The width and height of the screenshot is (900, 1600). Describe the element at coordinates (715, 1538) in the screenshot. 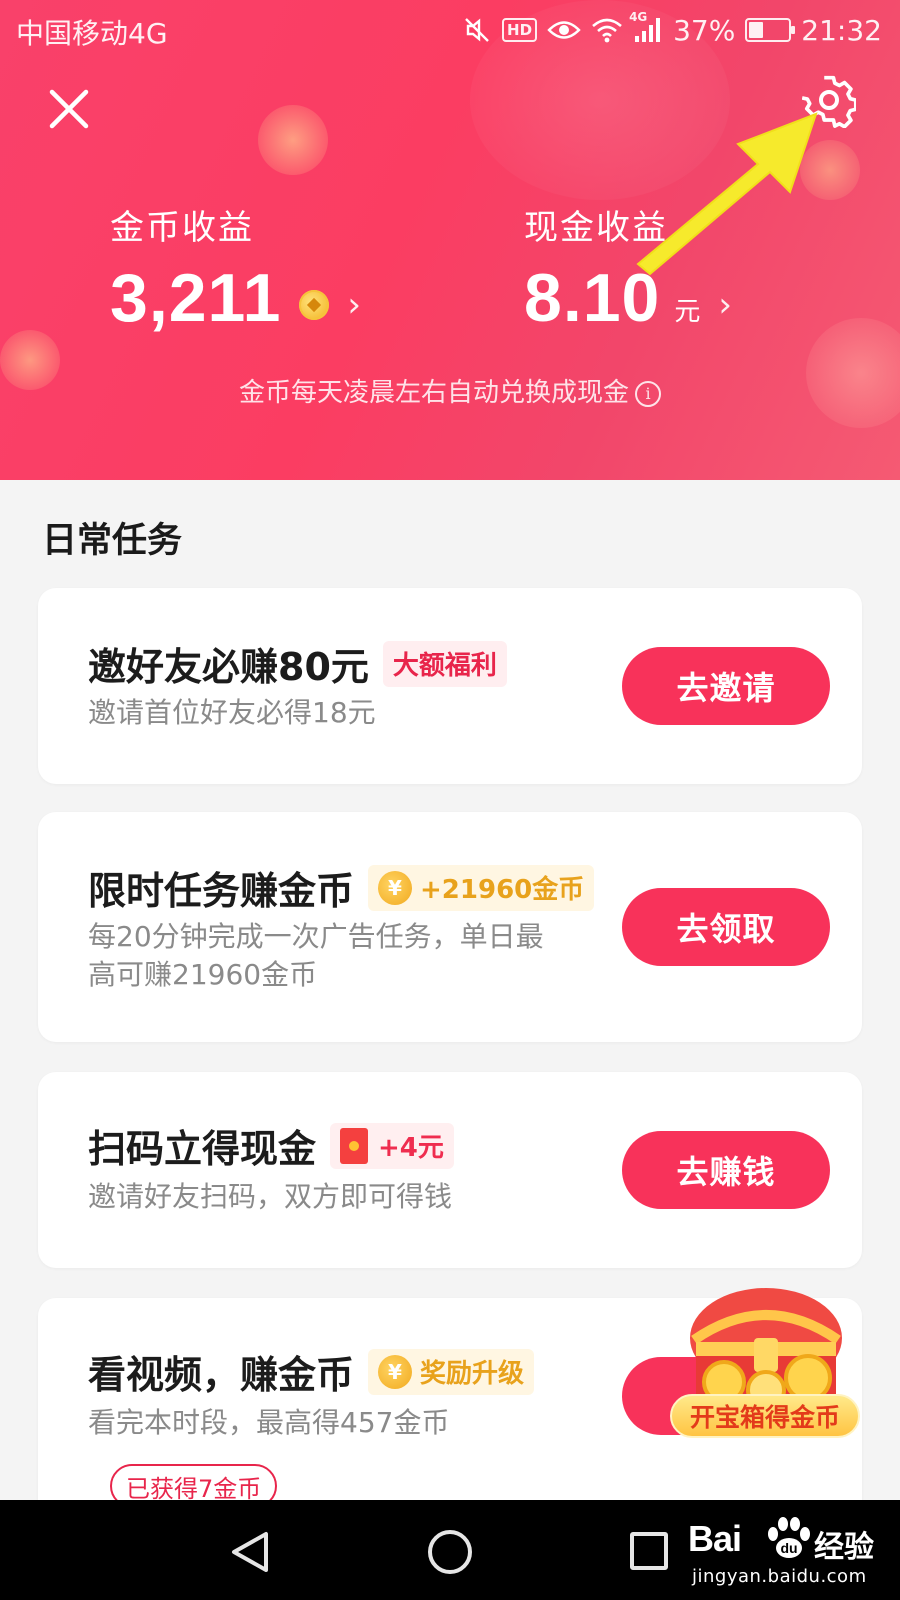

I see `watermark-brand: Bai` at that location.